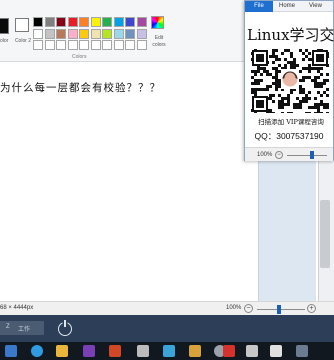  I want to click on work-button-prefix: Z, so click(8, 327).